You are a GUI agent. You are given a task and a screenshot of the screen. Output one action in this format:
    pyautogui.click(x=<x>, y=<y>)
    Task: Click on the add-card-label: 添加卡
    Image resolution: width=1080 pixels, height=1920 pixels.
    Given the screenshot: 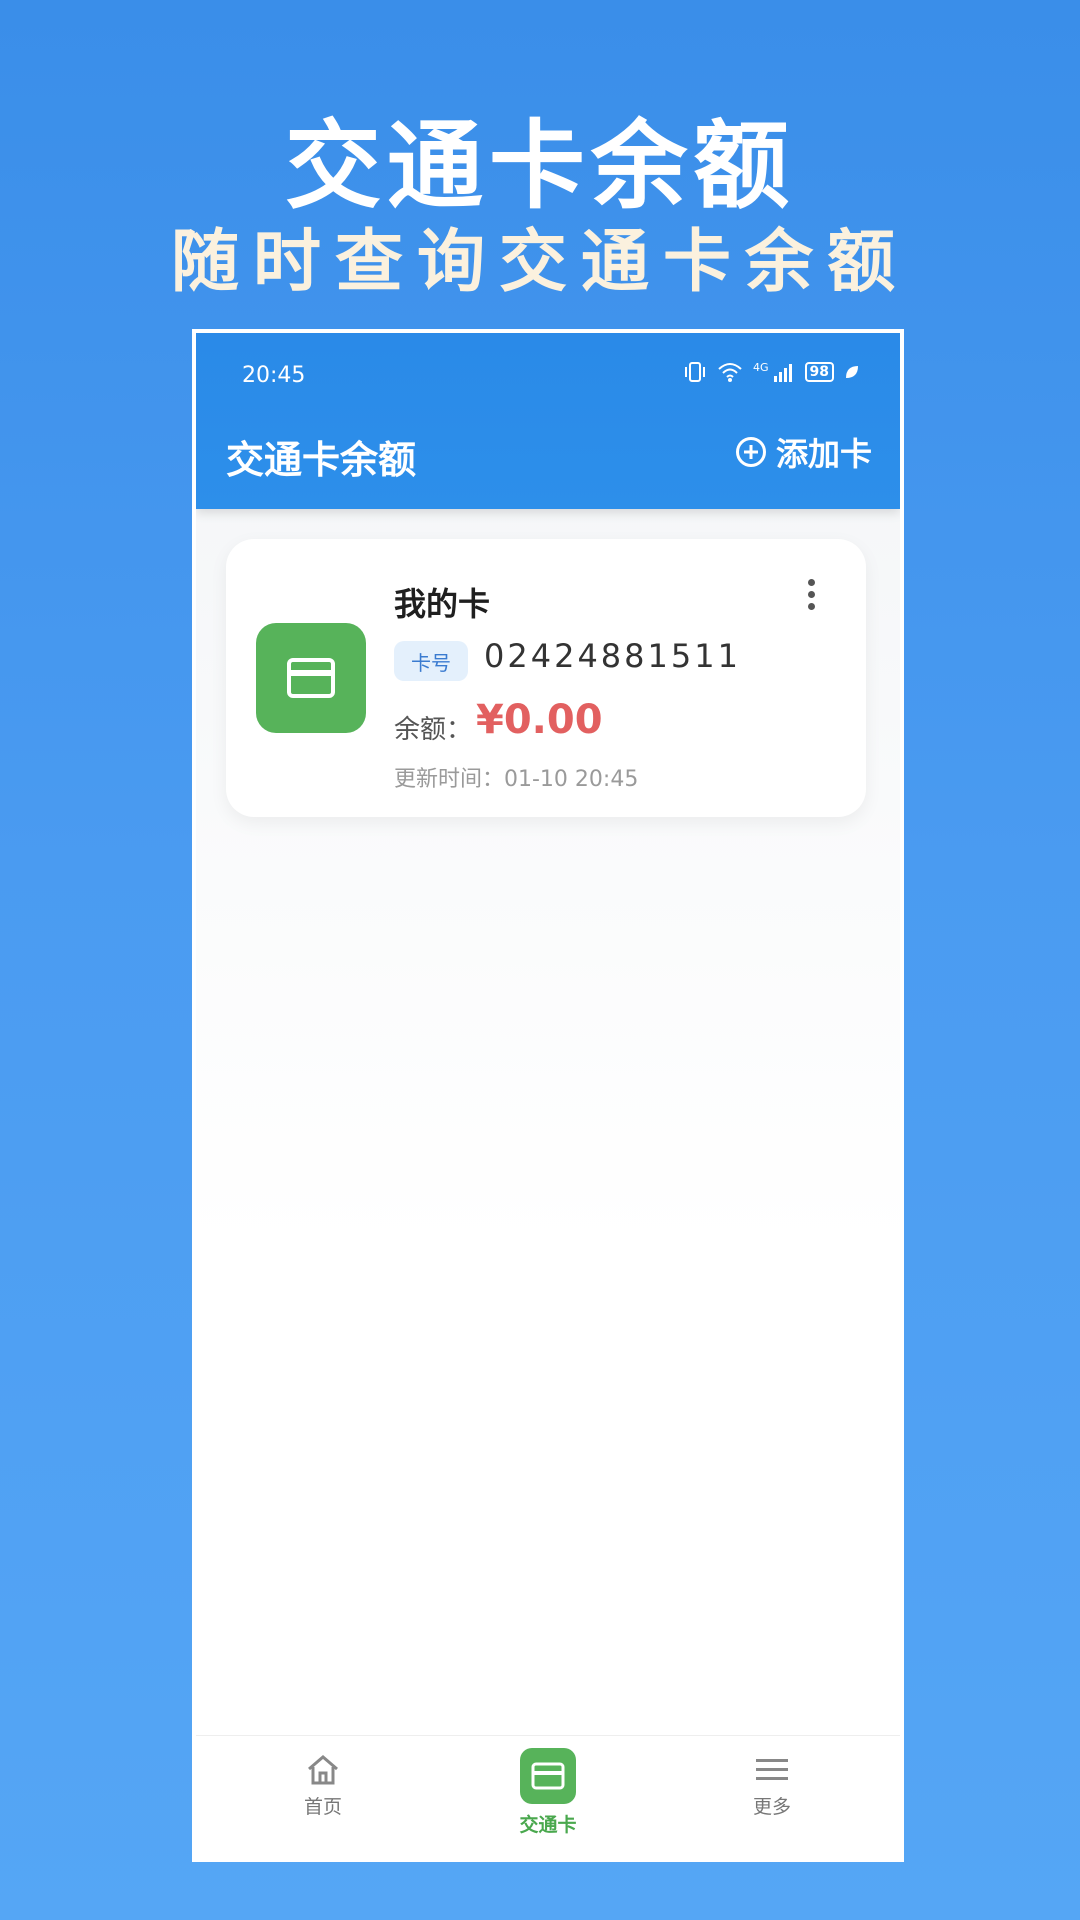 What is the action you would take?
    pyautogui.click(x=823, y=454)
    